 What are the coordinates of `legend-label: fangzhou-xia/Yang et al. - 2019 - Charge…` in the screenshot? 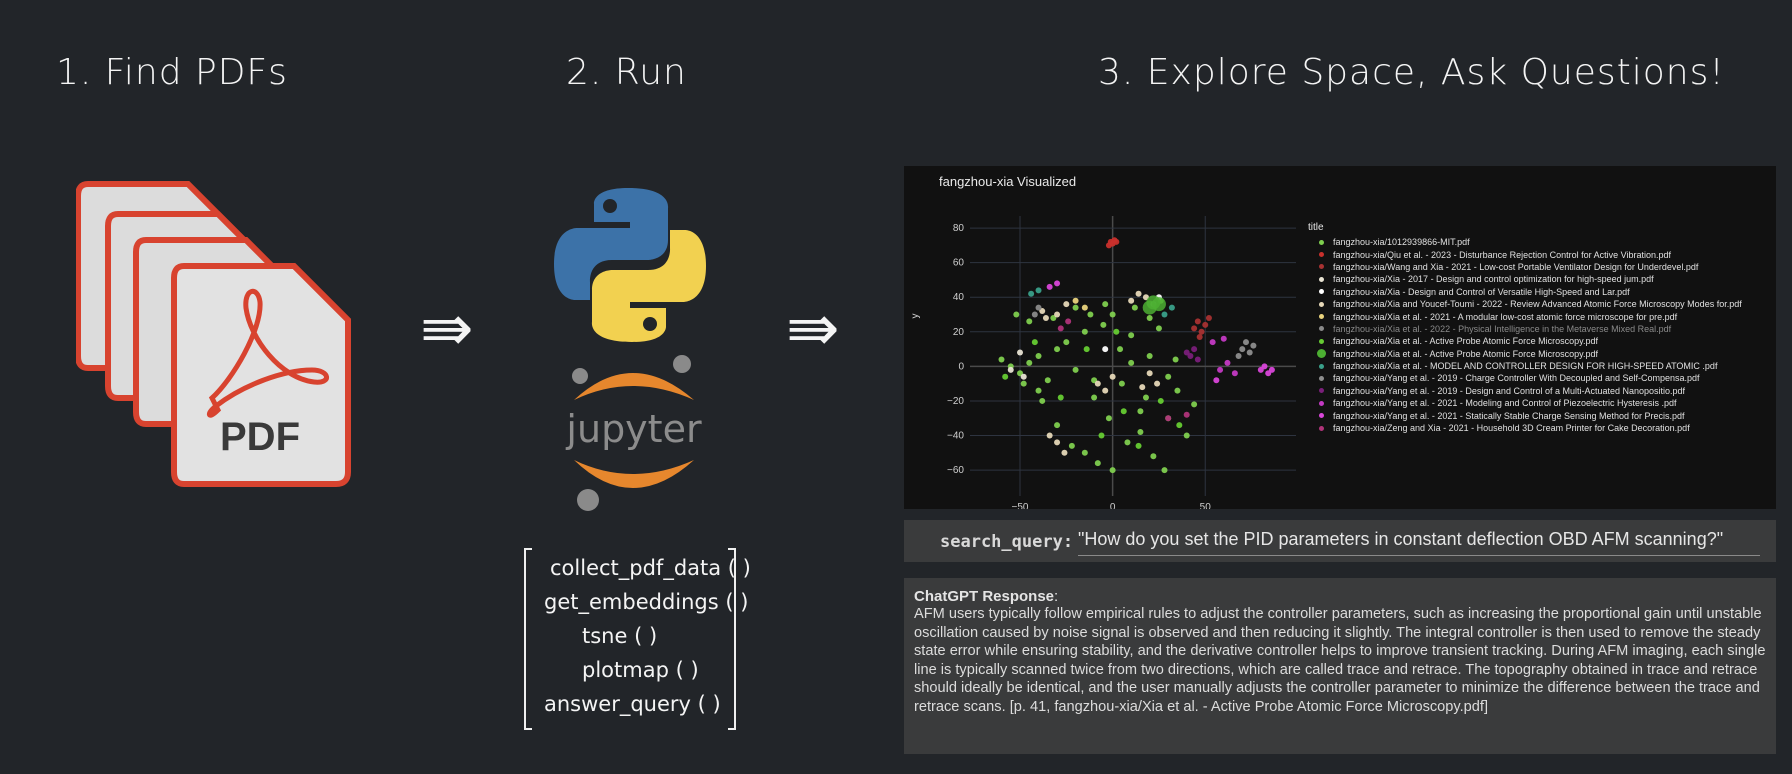 It's located at (1516, 378).